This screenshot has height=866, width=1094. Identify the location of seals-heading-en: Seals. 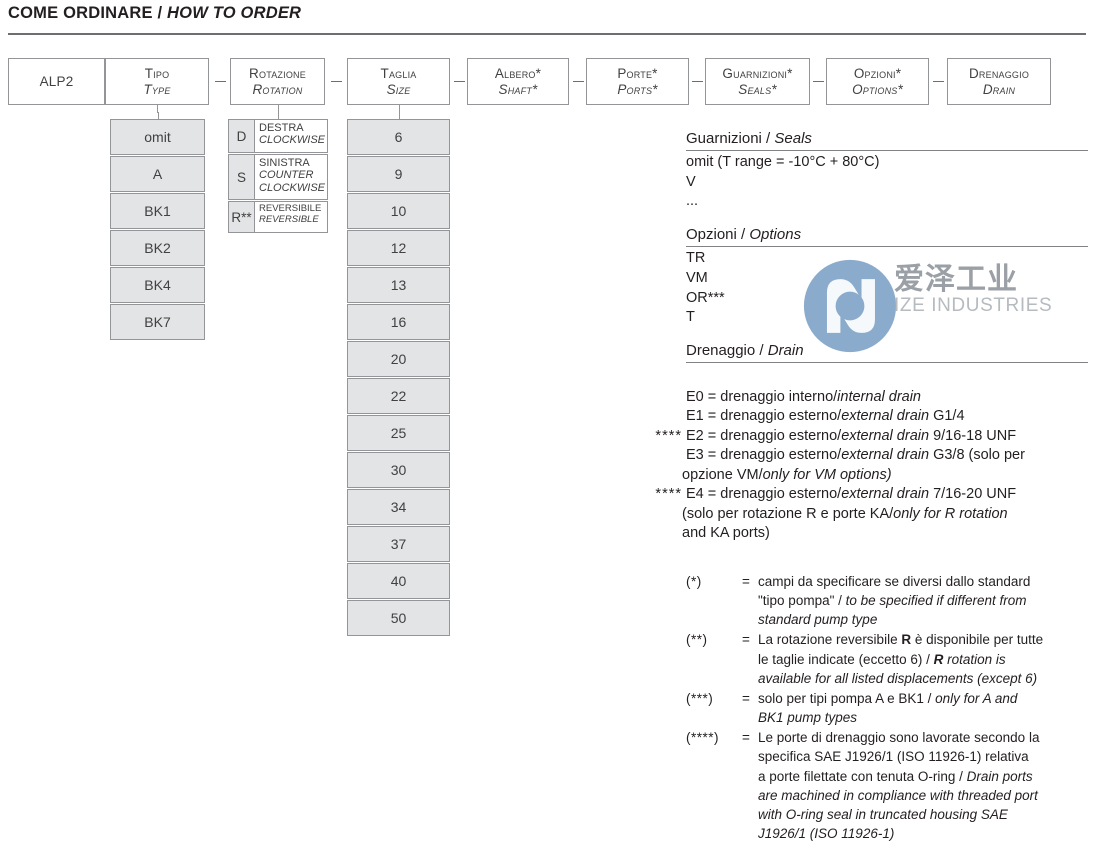
(793, 138).